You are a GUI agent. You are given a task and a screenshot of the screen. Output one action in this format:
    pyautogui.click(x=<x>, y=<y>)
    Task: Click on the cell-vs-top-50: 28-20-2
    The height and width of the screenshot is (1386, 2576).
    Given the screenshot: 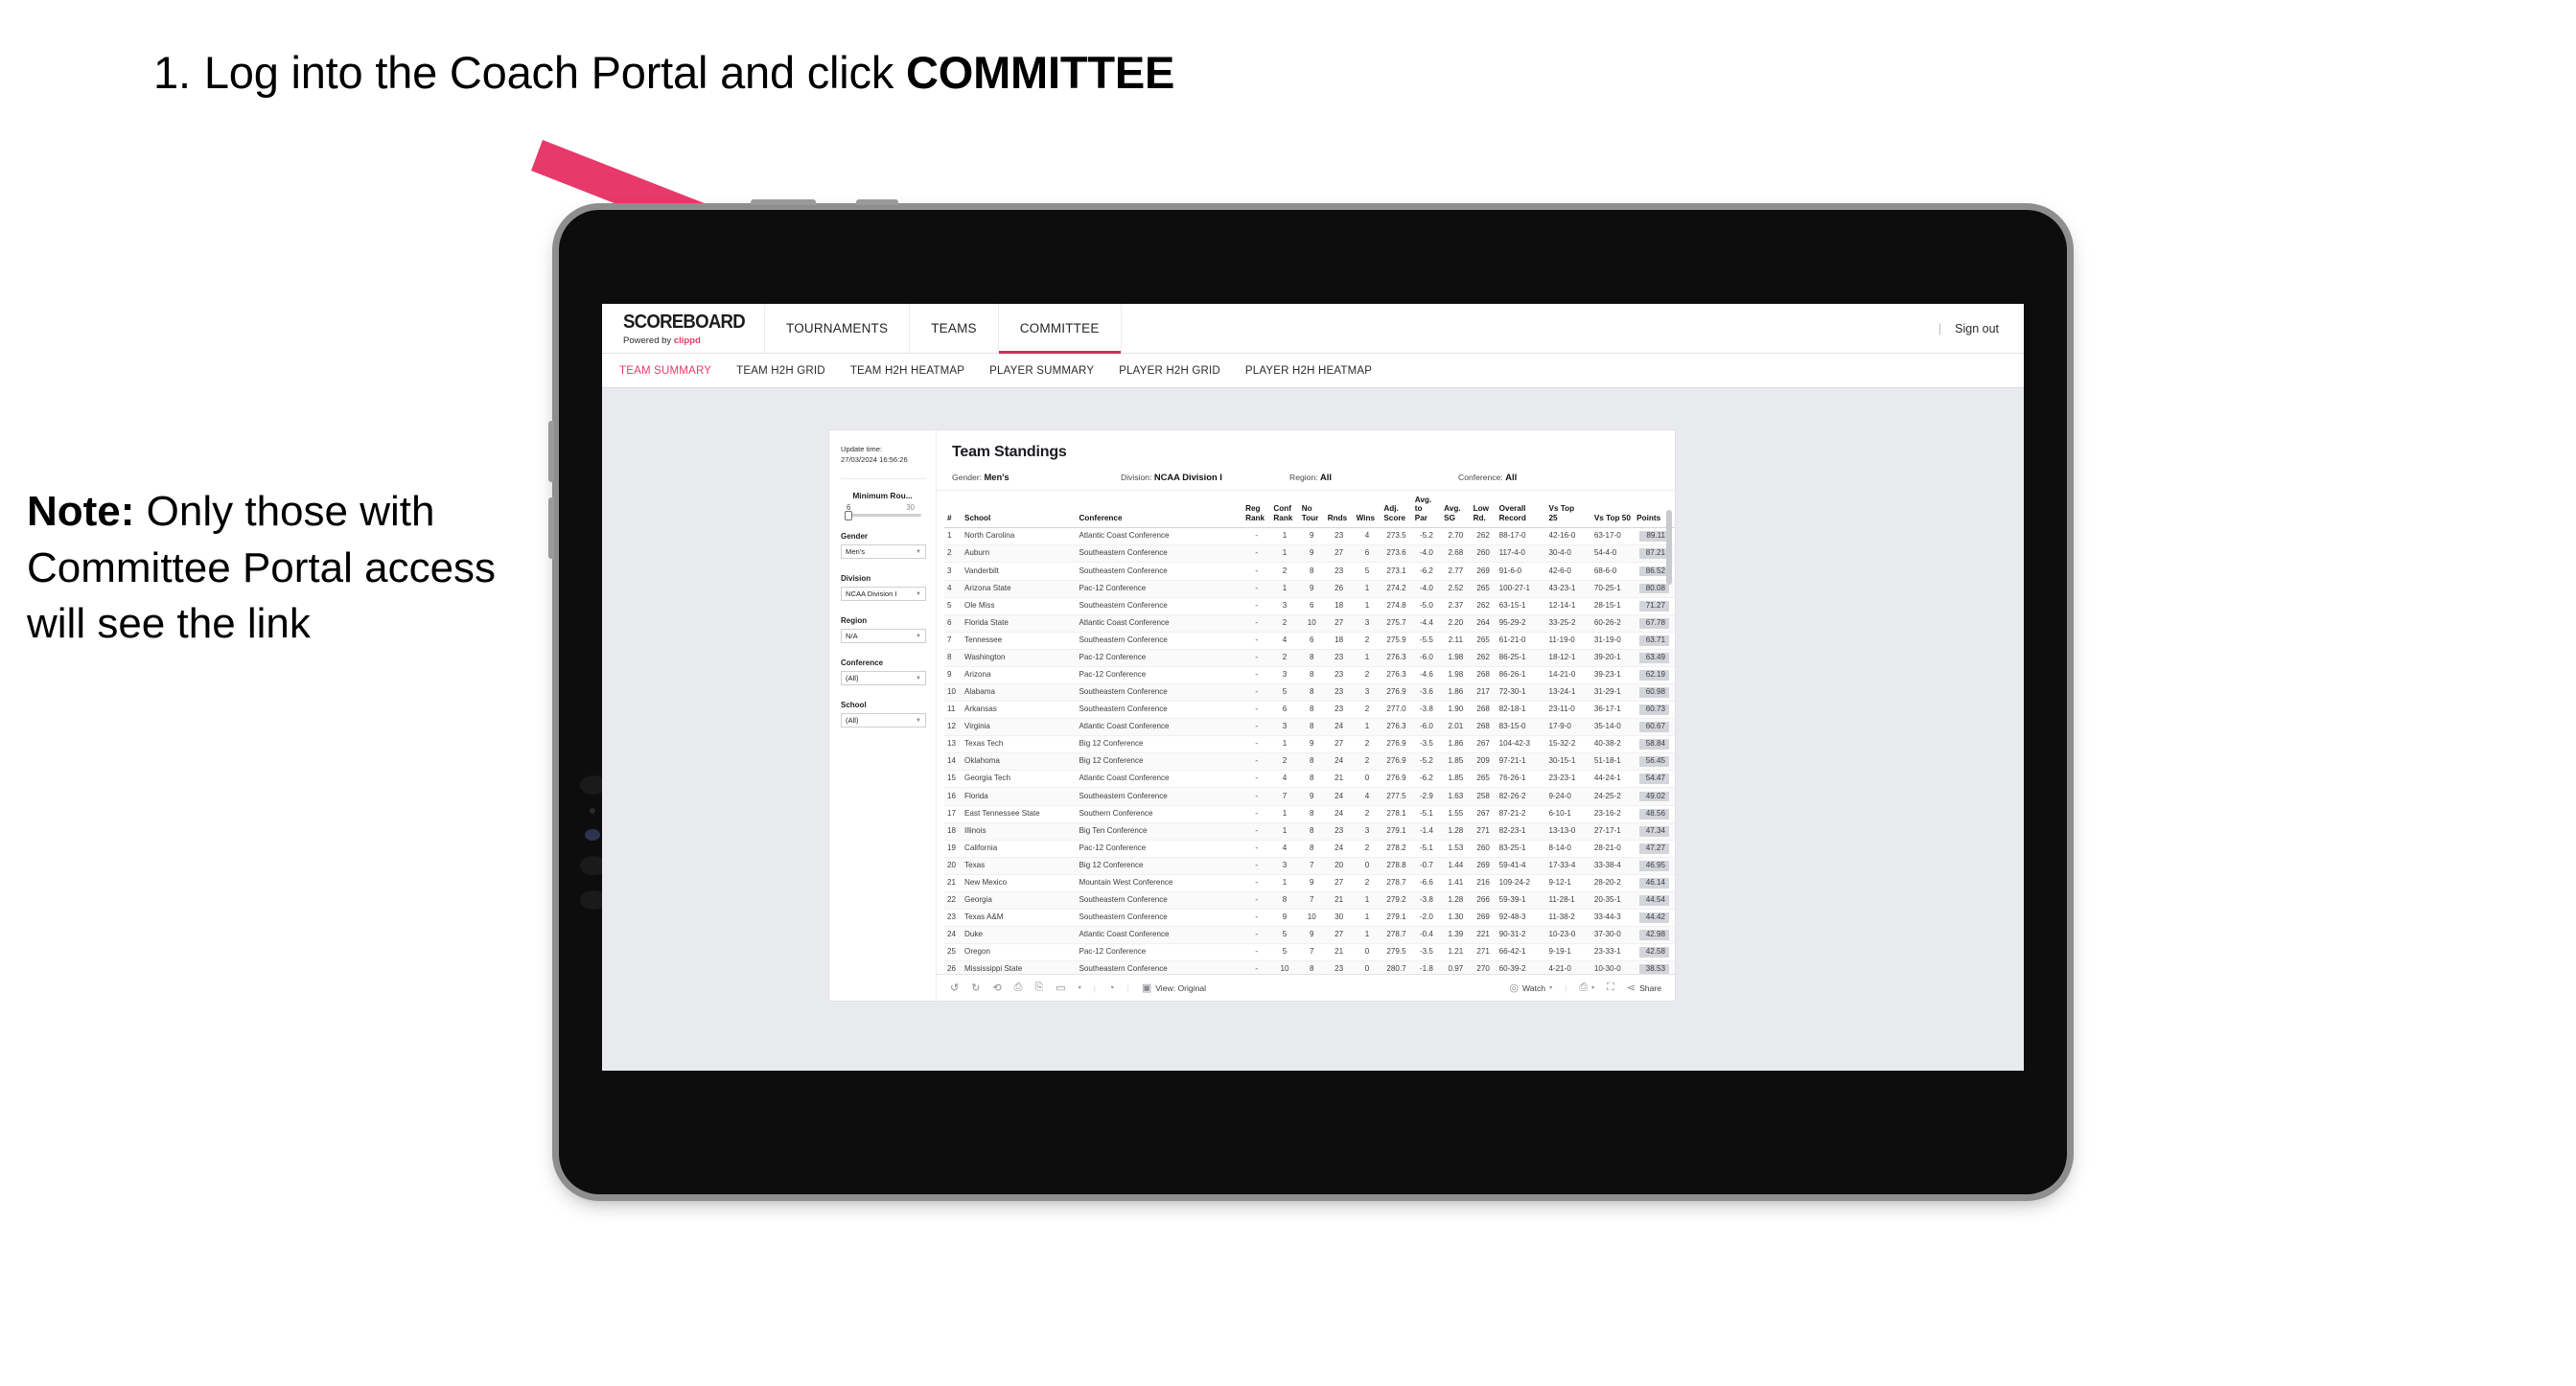 What is the action you would take?
    pyautogui.click(x=1614, y=883)
    